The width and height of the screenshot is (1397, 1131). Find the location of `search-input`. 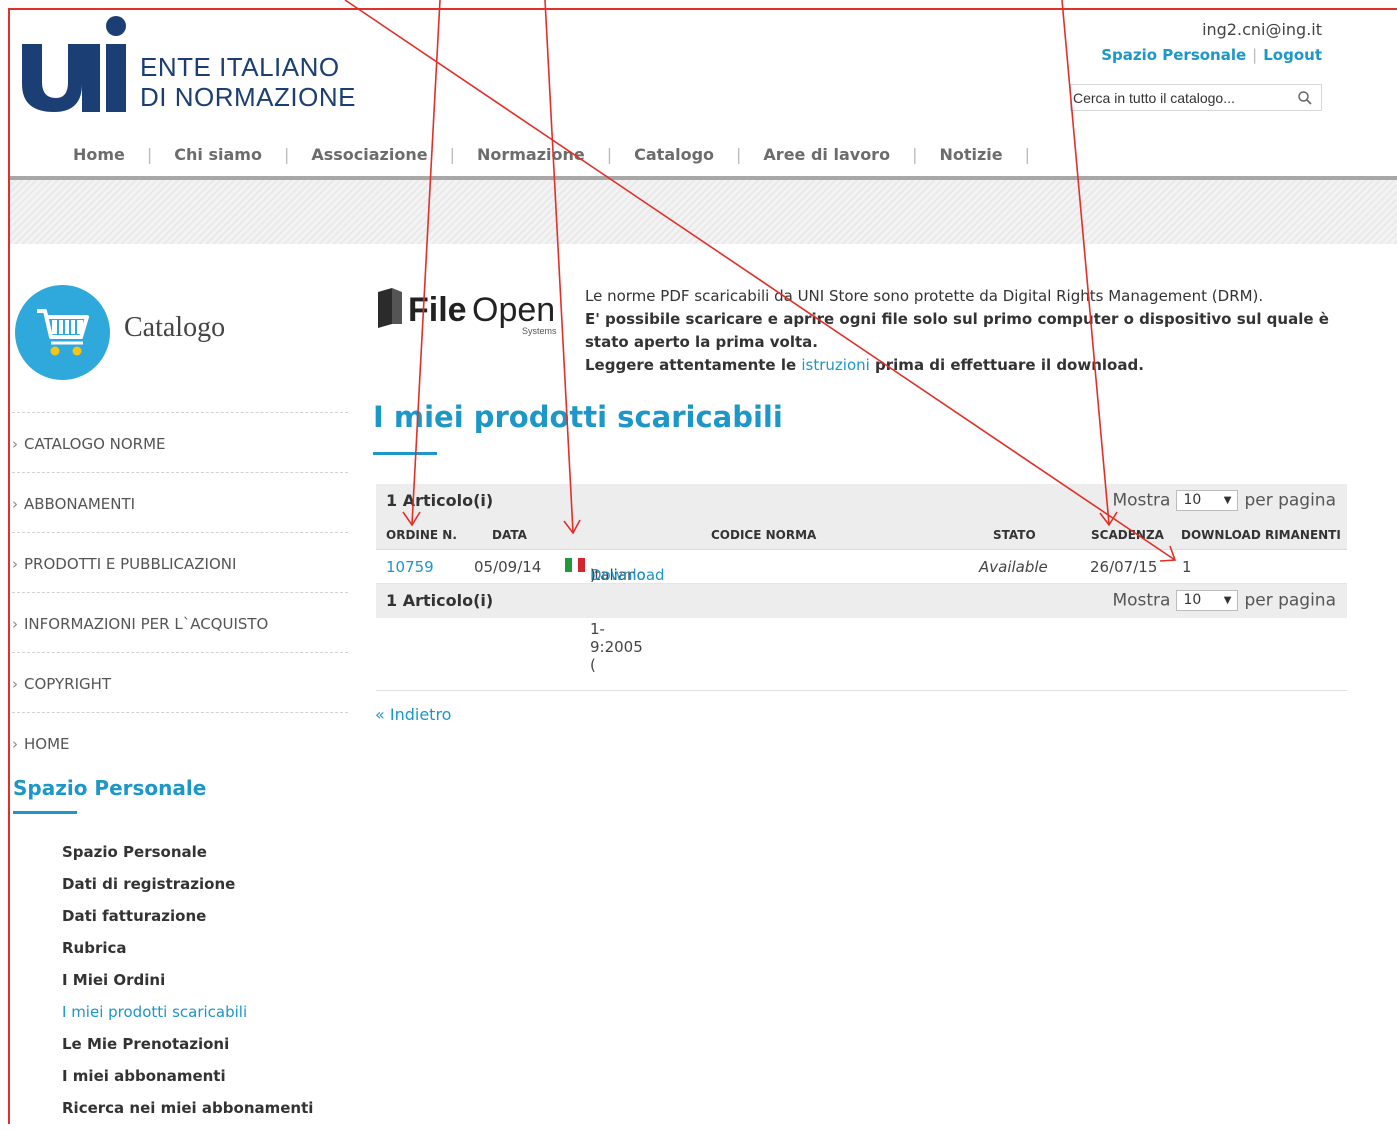

search-input is located at coordinates (1180, 97).